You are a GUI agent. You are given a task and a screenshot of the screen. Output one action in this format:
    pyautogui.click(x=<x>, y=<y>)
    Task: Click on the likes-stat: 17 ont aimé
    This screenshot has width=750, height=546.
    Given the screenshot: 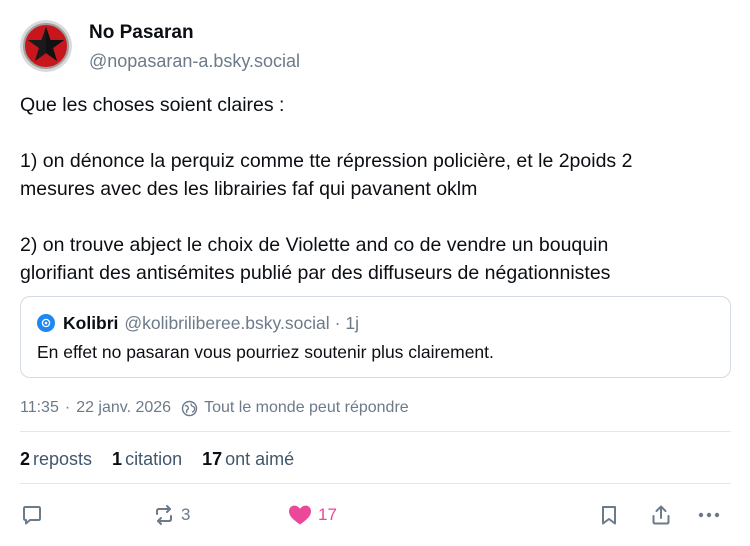 What is the action you would take?
    pyautogui.click(x=248, y=459)
    